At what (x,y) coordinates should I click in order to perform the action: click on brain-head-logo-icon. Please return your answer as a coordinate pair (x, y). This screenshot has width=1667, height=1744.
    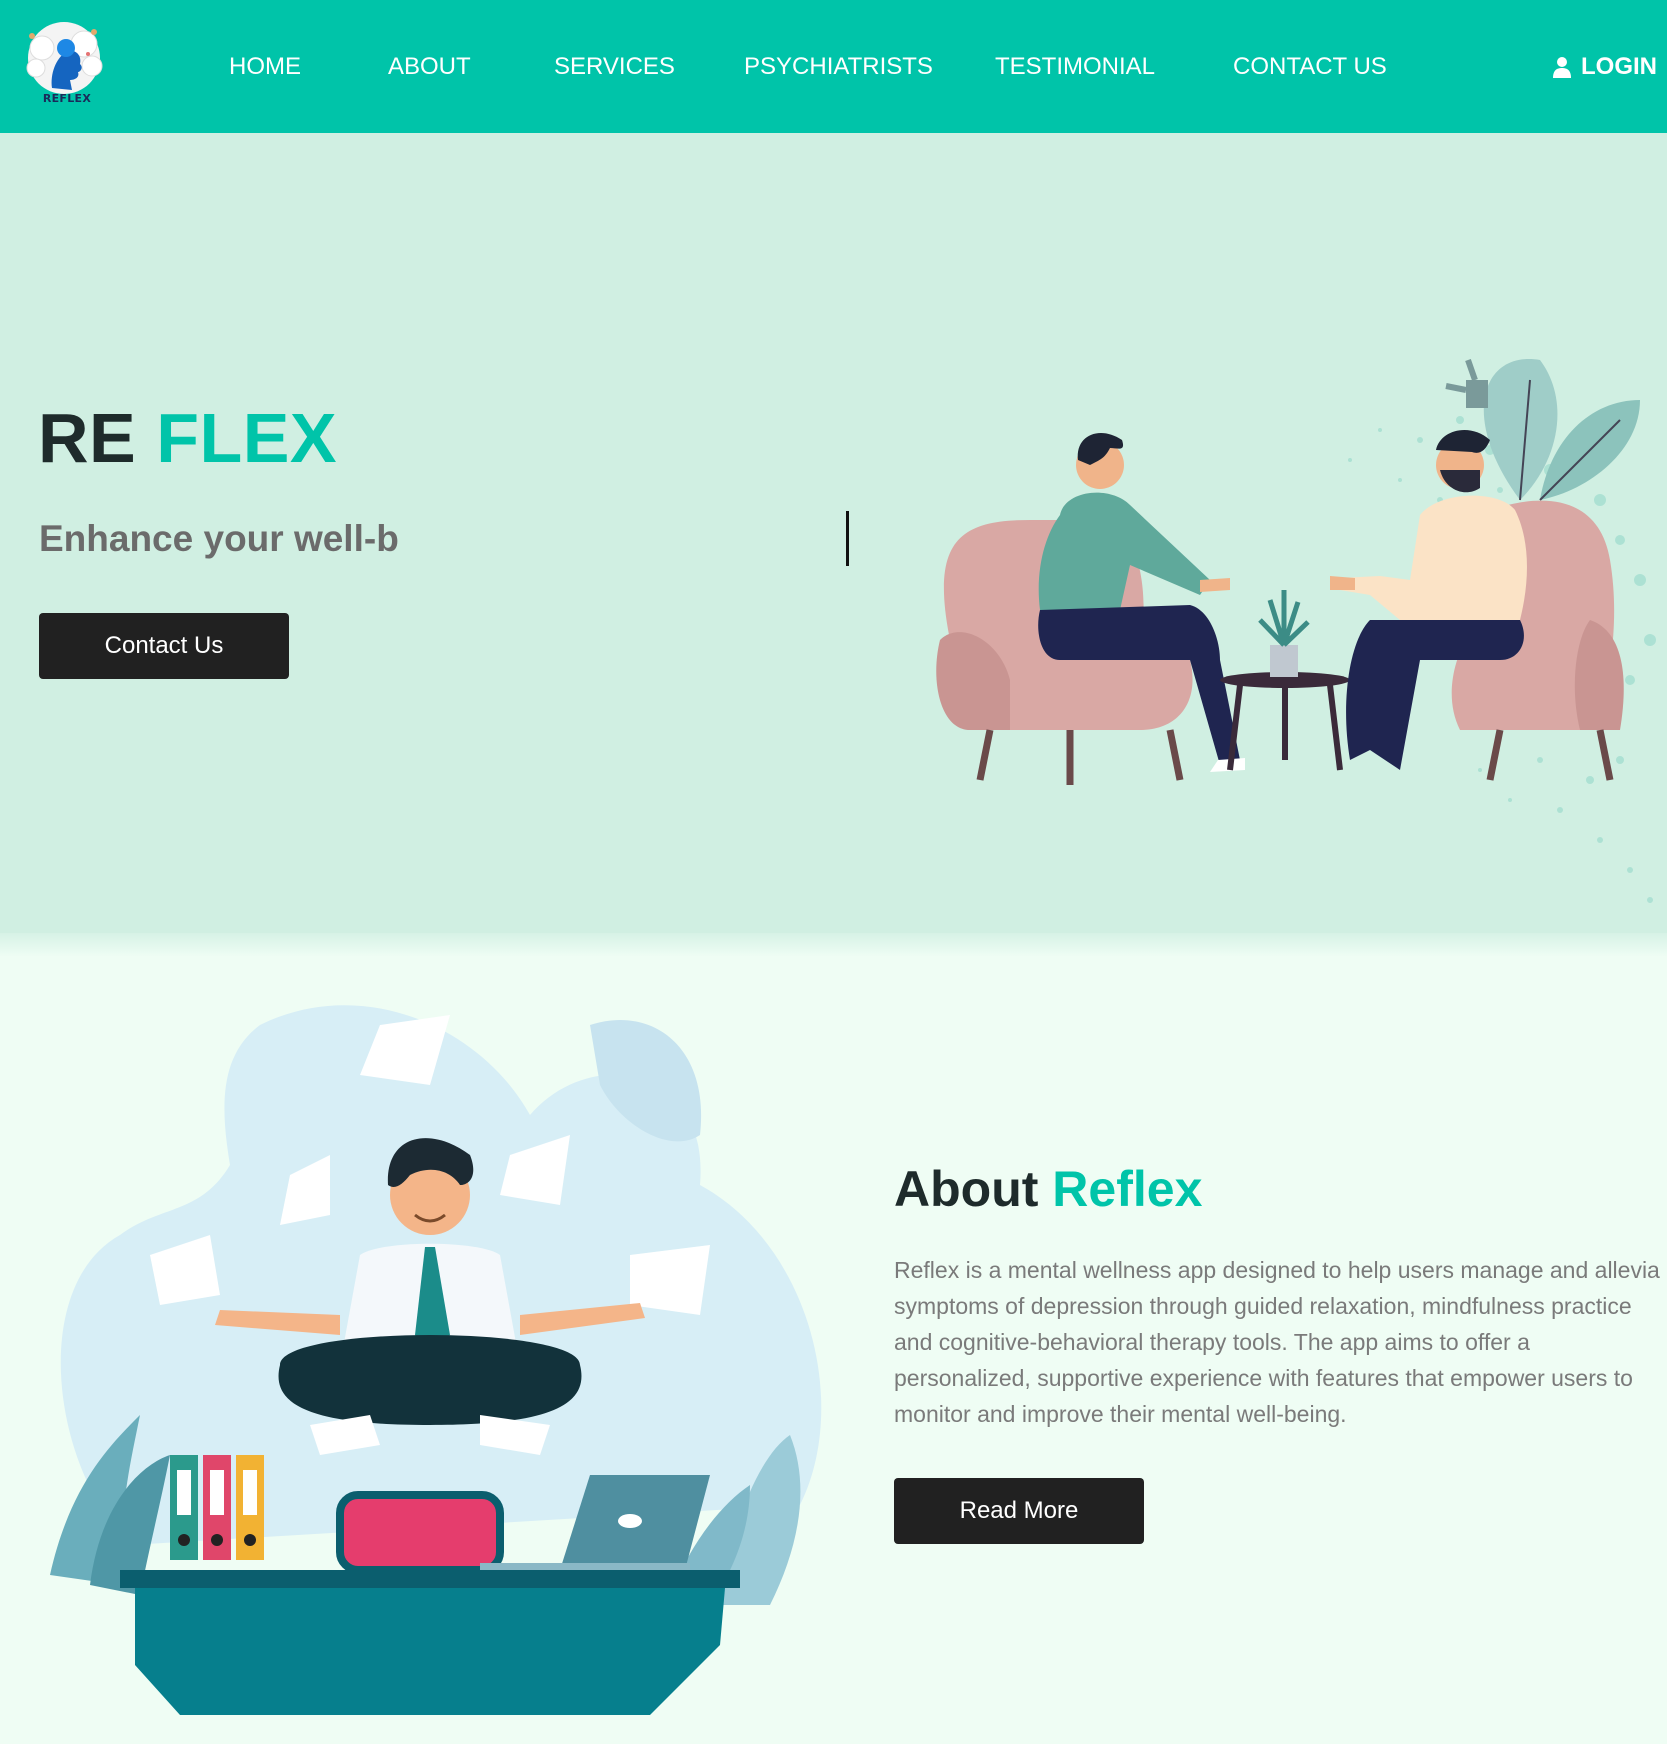
    Looking at the image, I should click on (64, 58).